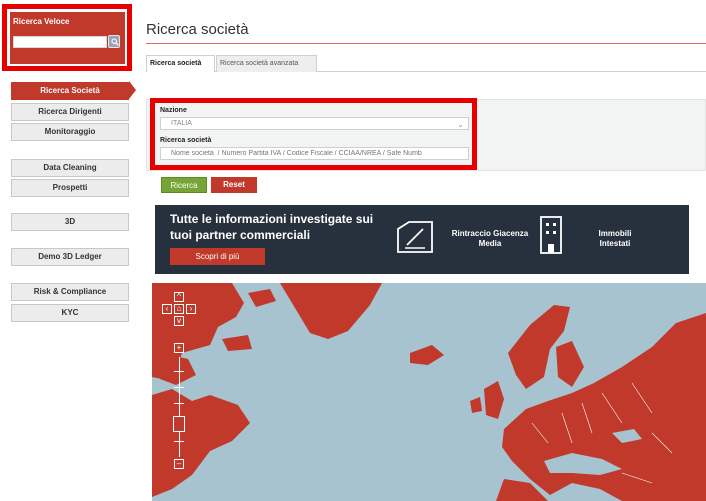  I want to click on quick-search-button, so click(114, 41).